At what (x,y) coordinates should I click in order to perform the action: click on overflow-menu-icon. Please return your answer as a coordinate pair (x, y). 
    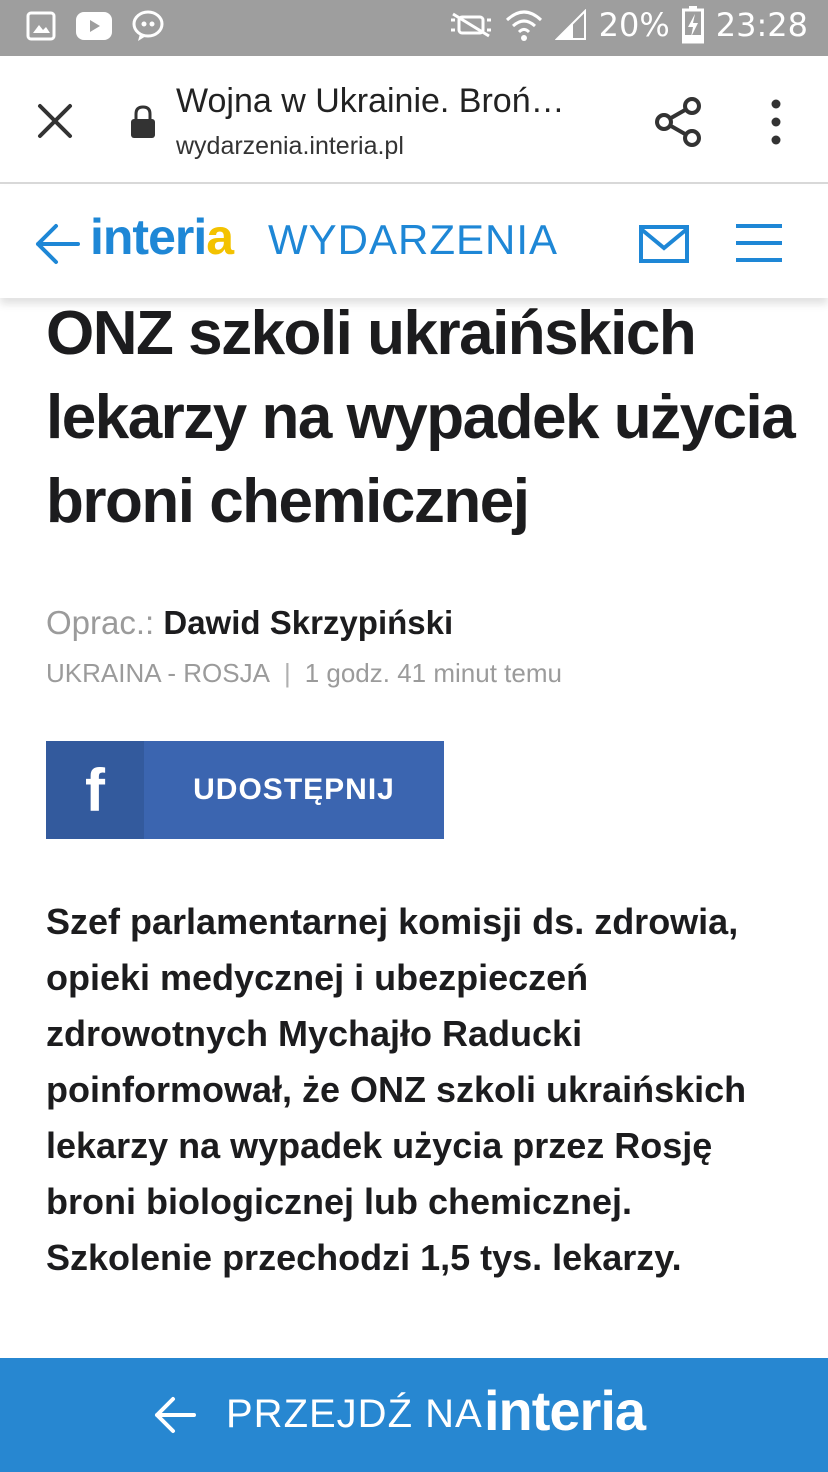
    Looking at the image, I should click on (776, 122).